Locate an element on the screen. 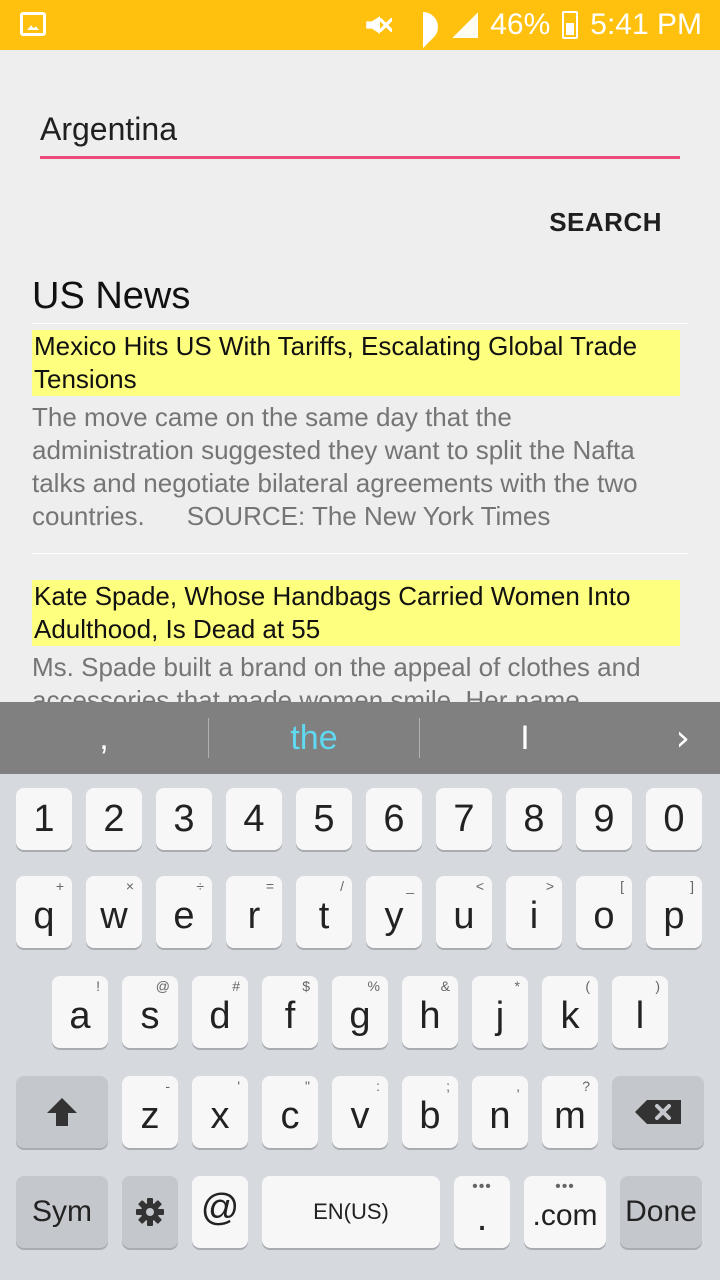  key-label: 9 is located at coordinates (604, 818).